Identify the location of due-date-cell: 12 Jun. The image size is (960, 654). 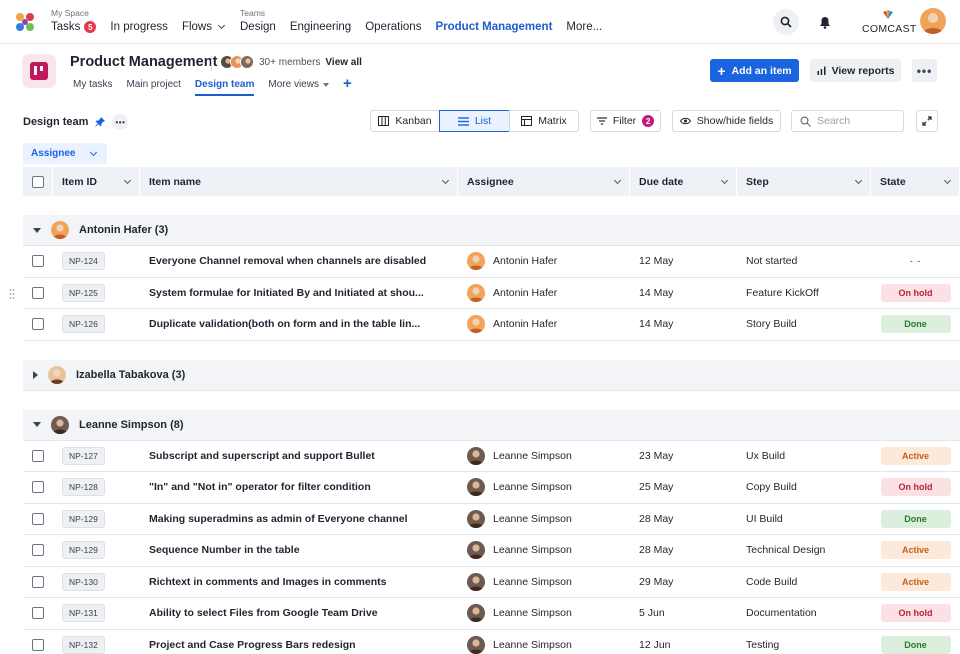
(683, 642).